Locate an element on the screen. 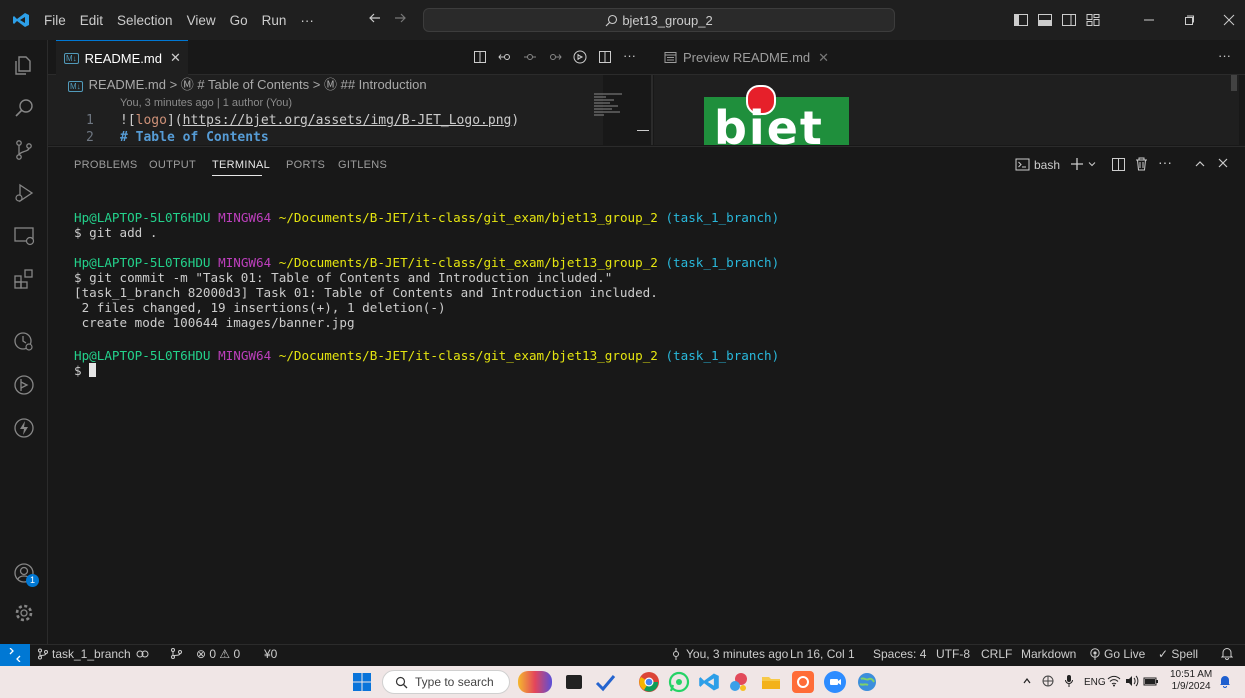 The image size is (1245, 698). codelens-blame: You, 3 minutes ago | 1 author (You) is located at coordinates (206, 103).